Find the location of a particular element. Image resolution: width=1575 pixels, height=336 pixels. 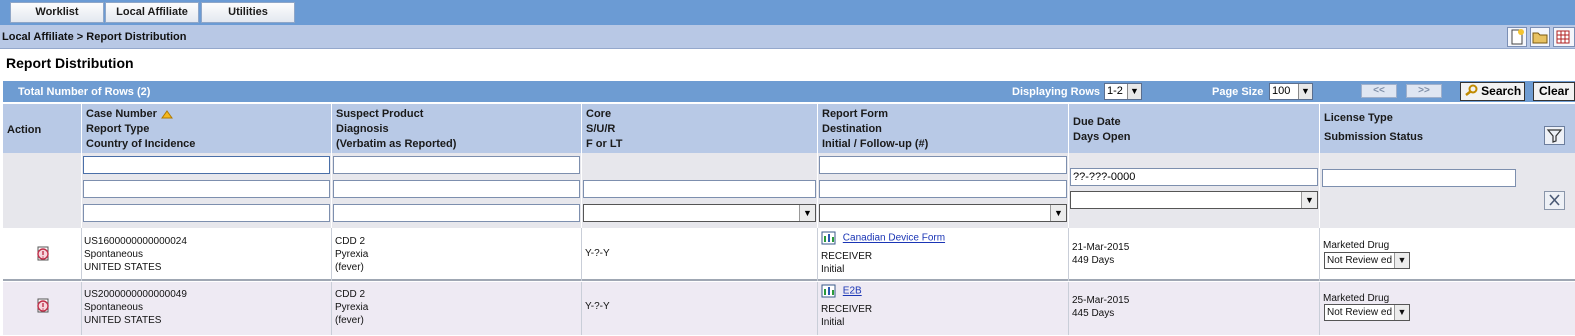

header-report-type-label: Report Type is located at coordinates (118, 129).